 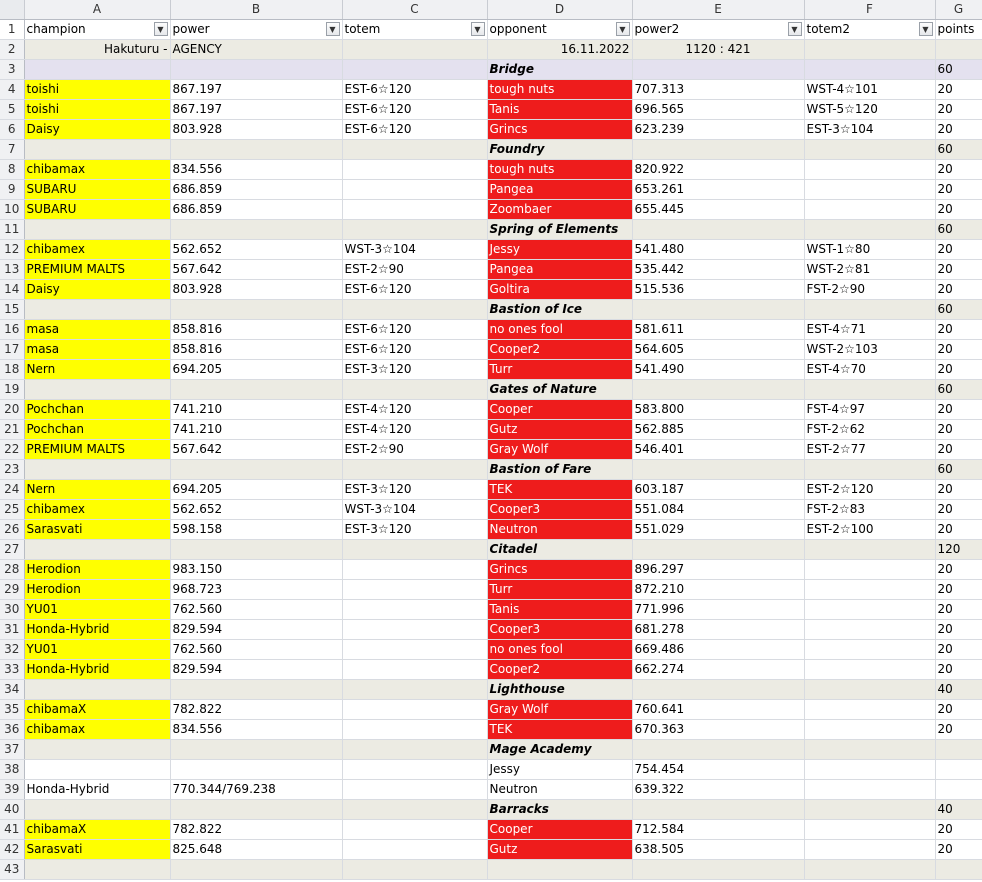 I want to click on totem2-cell: WST-2☆81, so click(x=870, y=269).